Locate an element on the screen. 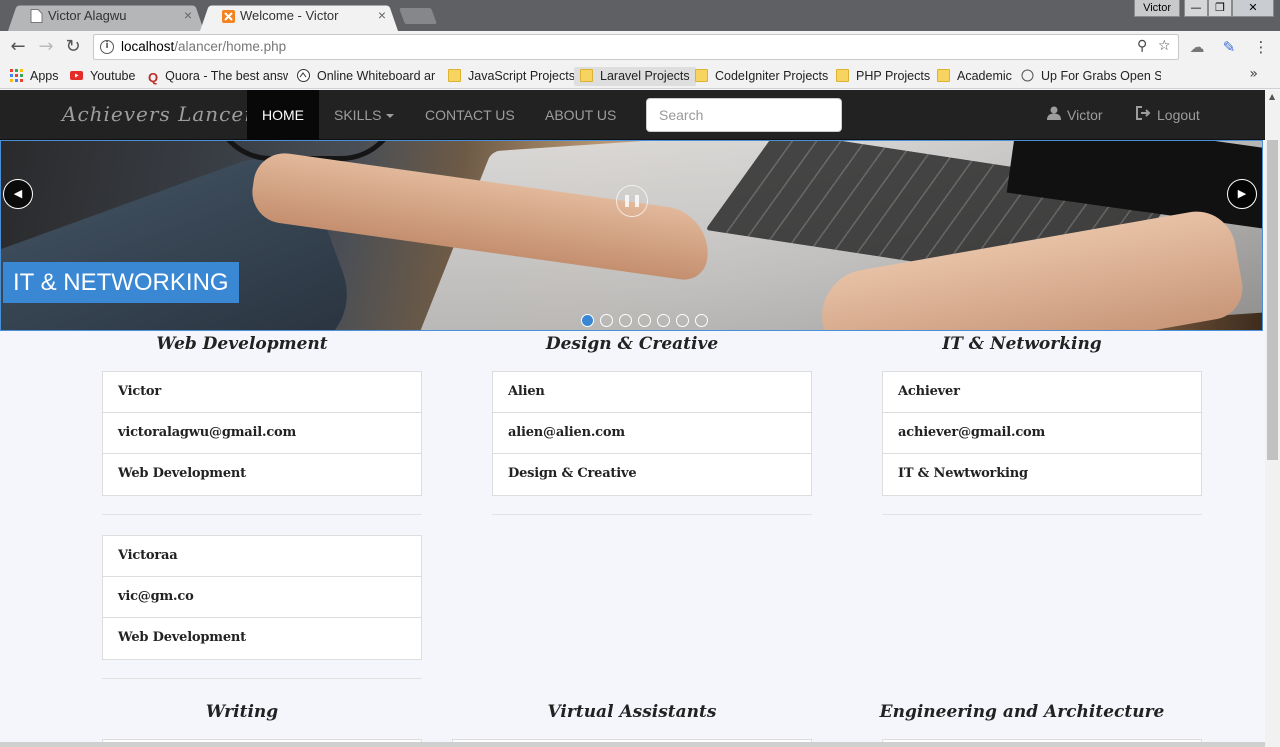  nav-contact: CONTACT US is located at coordinates (470, 115).